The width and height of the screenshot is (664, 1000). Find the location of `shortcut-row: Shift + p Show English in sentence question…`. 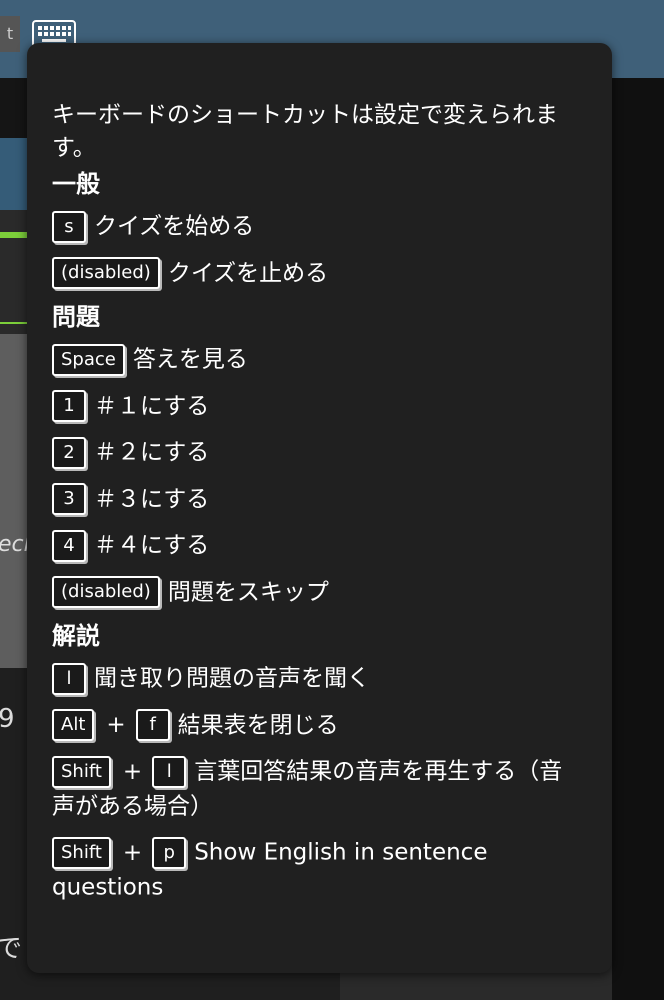

shortcut-row: Shift + p Show English in sentence question… is located at coordinates (317, 869).